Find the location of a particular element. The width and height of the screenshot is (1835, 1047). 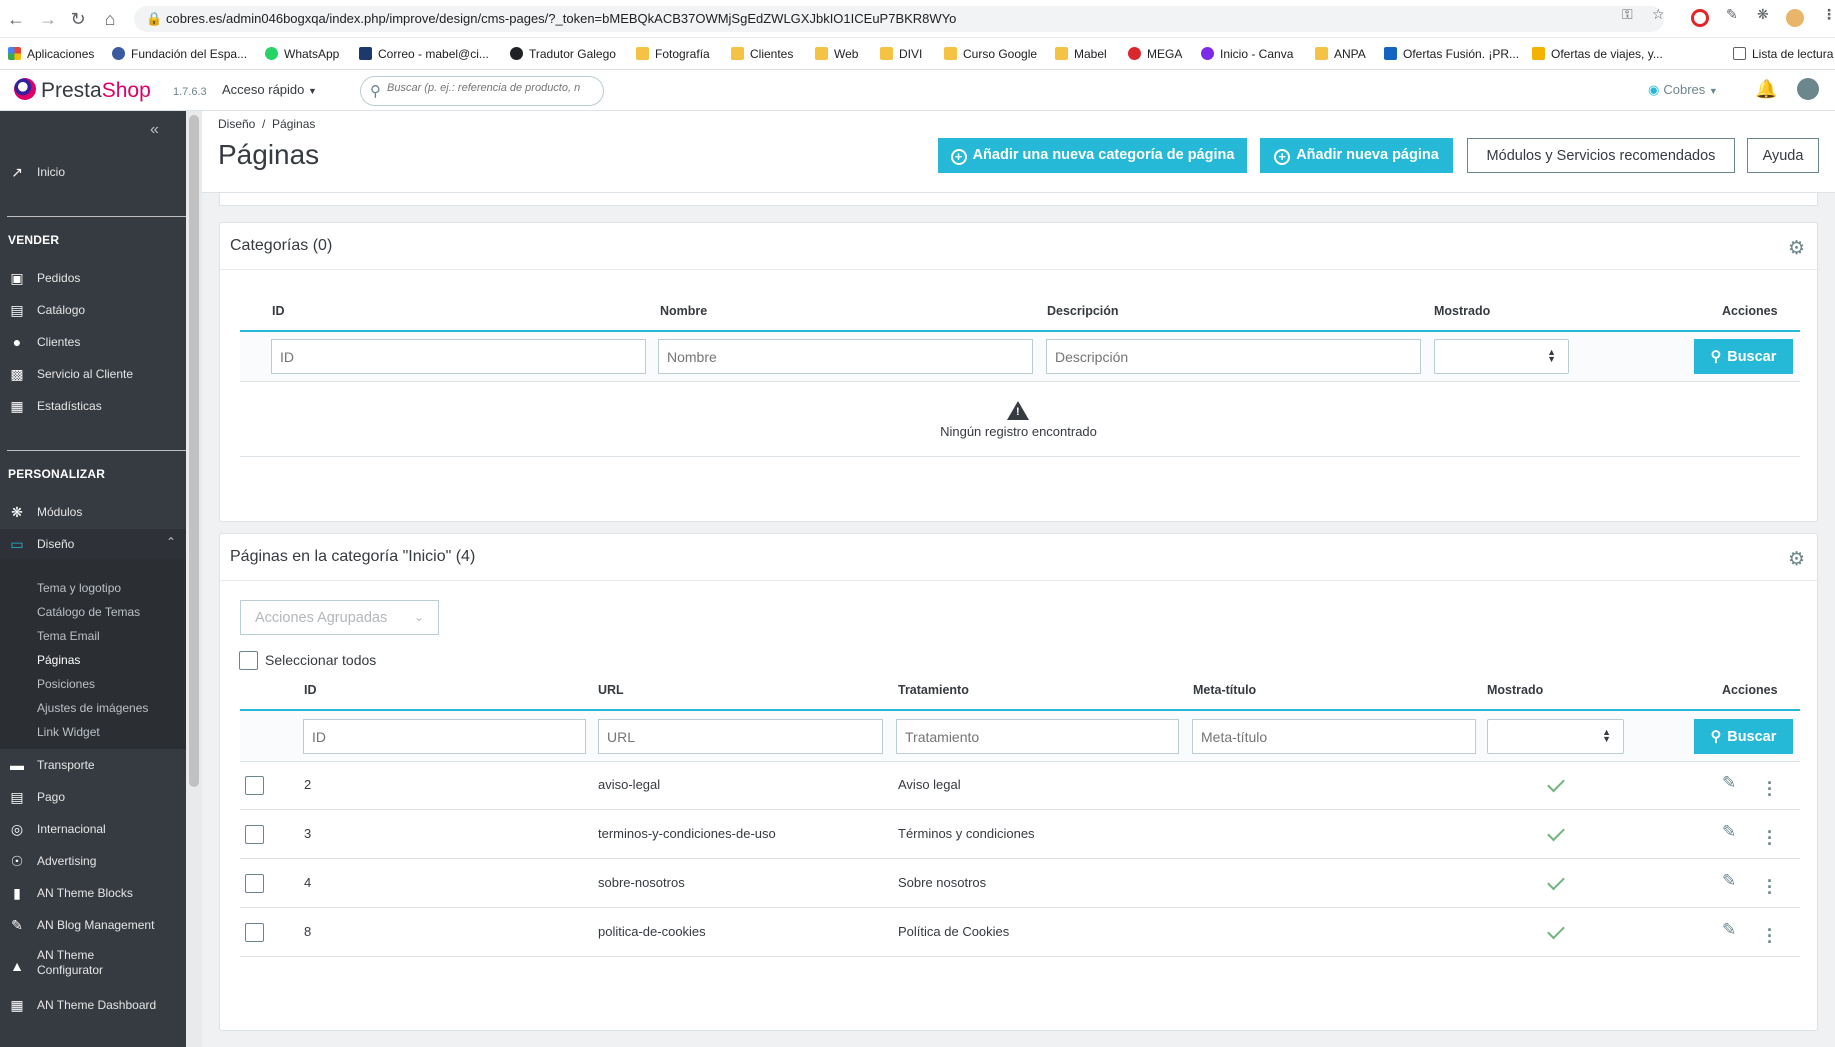

bookmark-item: Tradutor Galego is located at coordinates (563, 54).